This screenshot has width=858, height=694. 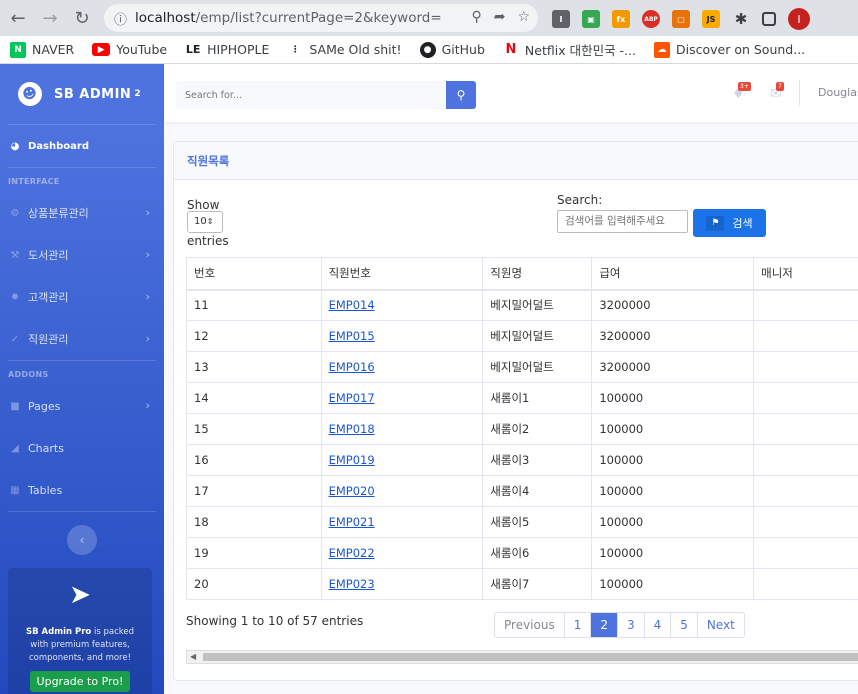 I want to click on emp-id-link: EMP018, so click(x=352, y=429).